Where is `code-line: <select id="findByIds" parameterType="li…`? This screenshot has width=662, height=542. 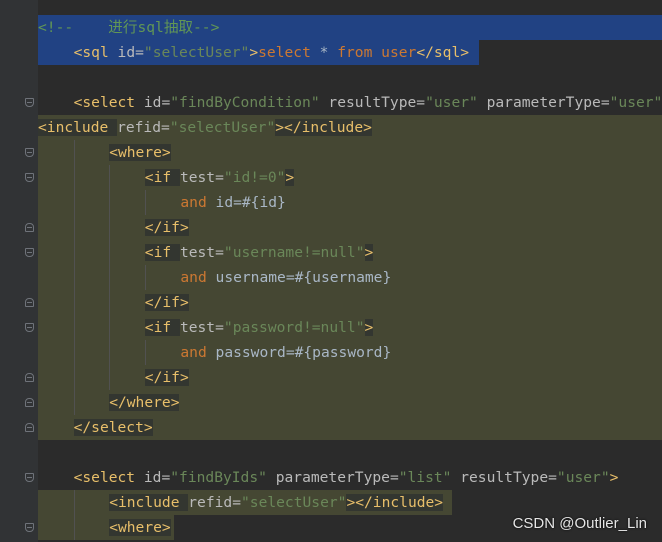
code-line: <select id="findByIds" parameterType="li… is located at coordinates (346, 477).